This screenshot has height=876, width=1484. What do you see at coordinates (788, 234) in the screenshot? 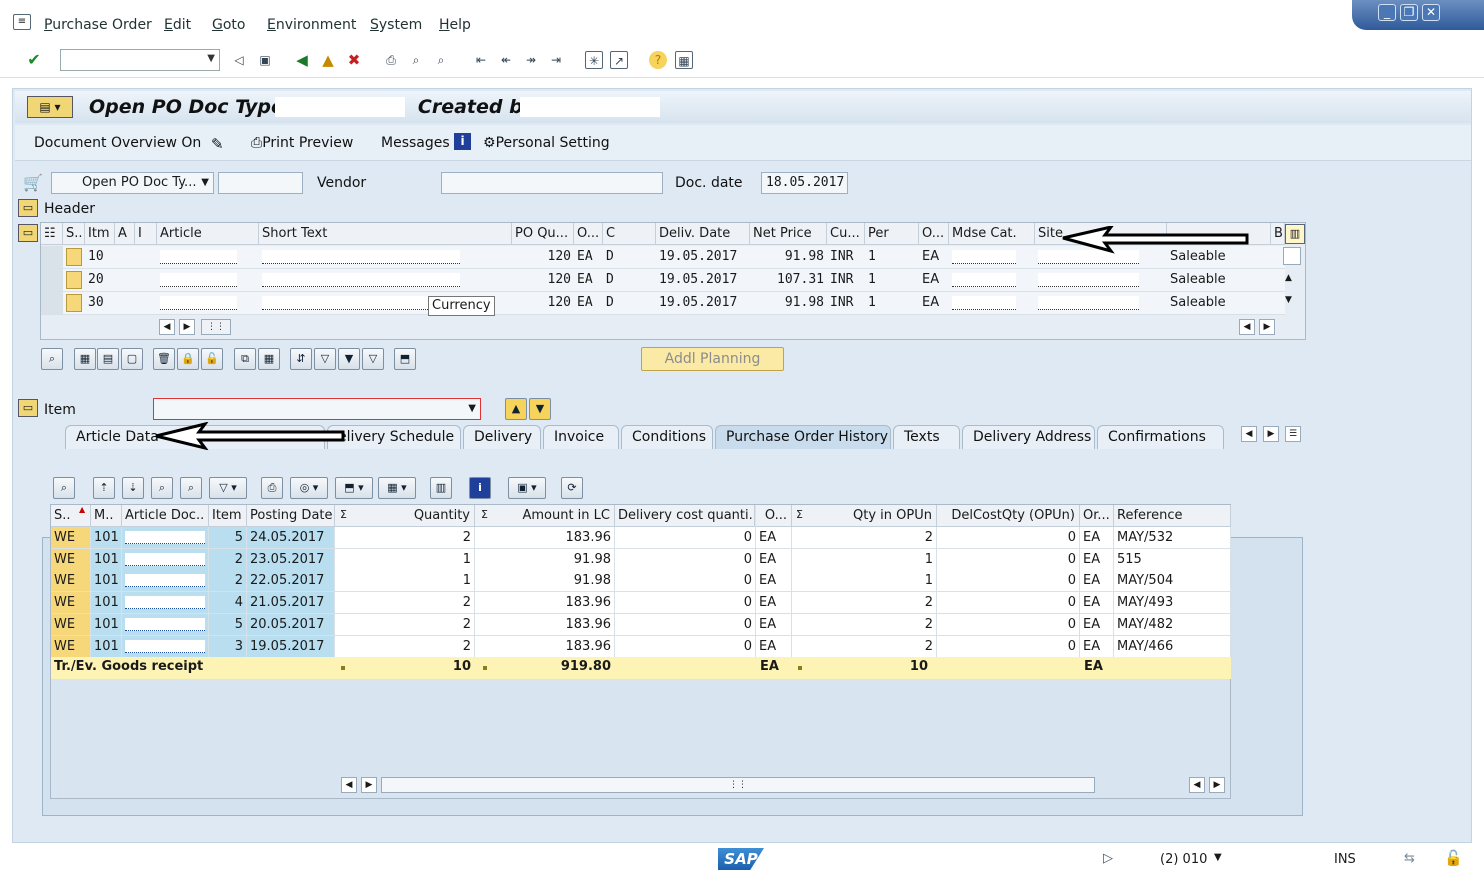
I see `col-header-net-price: Net Price` at bounding box center [788, 234].